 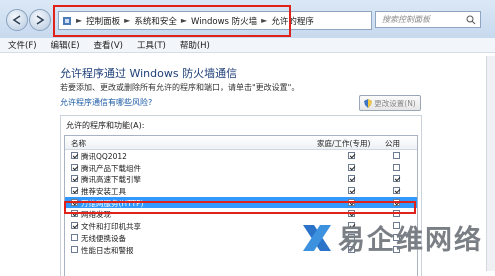 What do you see at coordinates (241, 168) in the screenshot?
I see `table-row: 腾讯产品下载组件` at bounding box center [241, 168].